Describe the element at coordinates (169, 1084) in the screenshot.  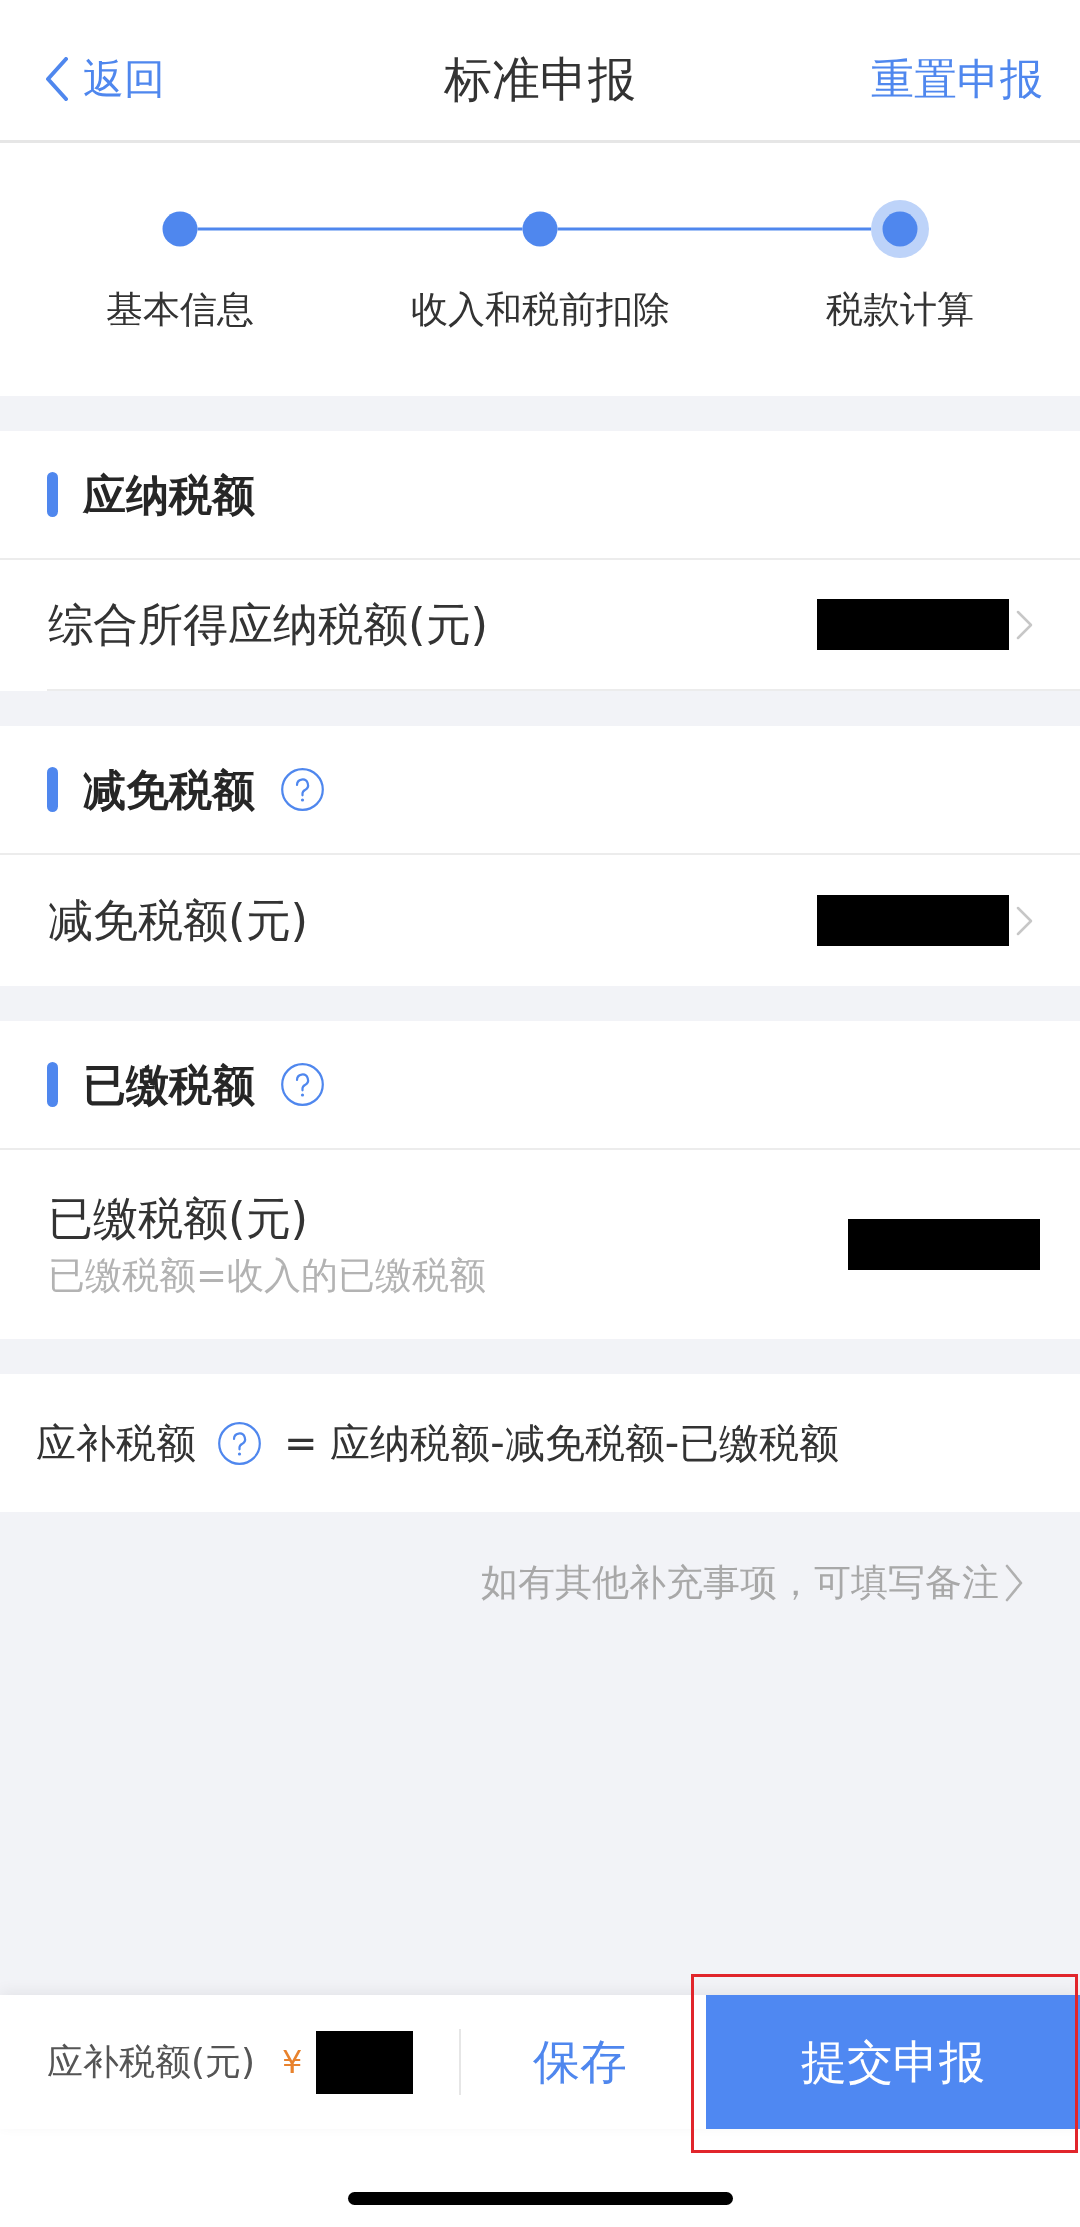
I see `section-title: 已缴税额` at that location.